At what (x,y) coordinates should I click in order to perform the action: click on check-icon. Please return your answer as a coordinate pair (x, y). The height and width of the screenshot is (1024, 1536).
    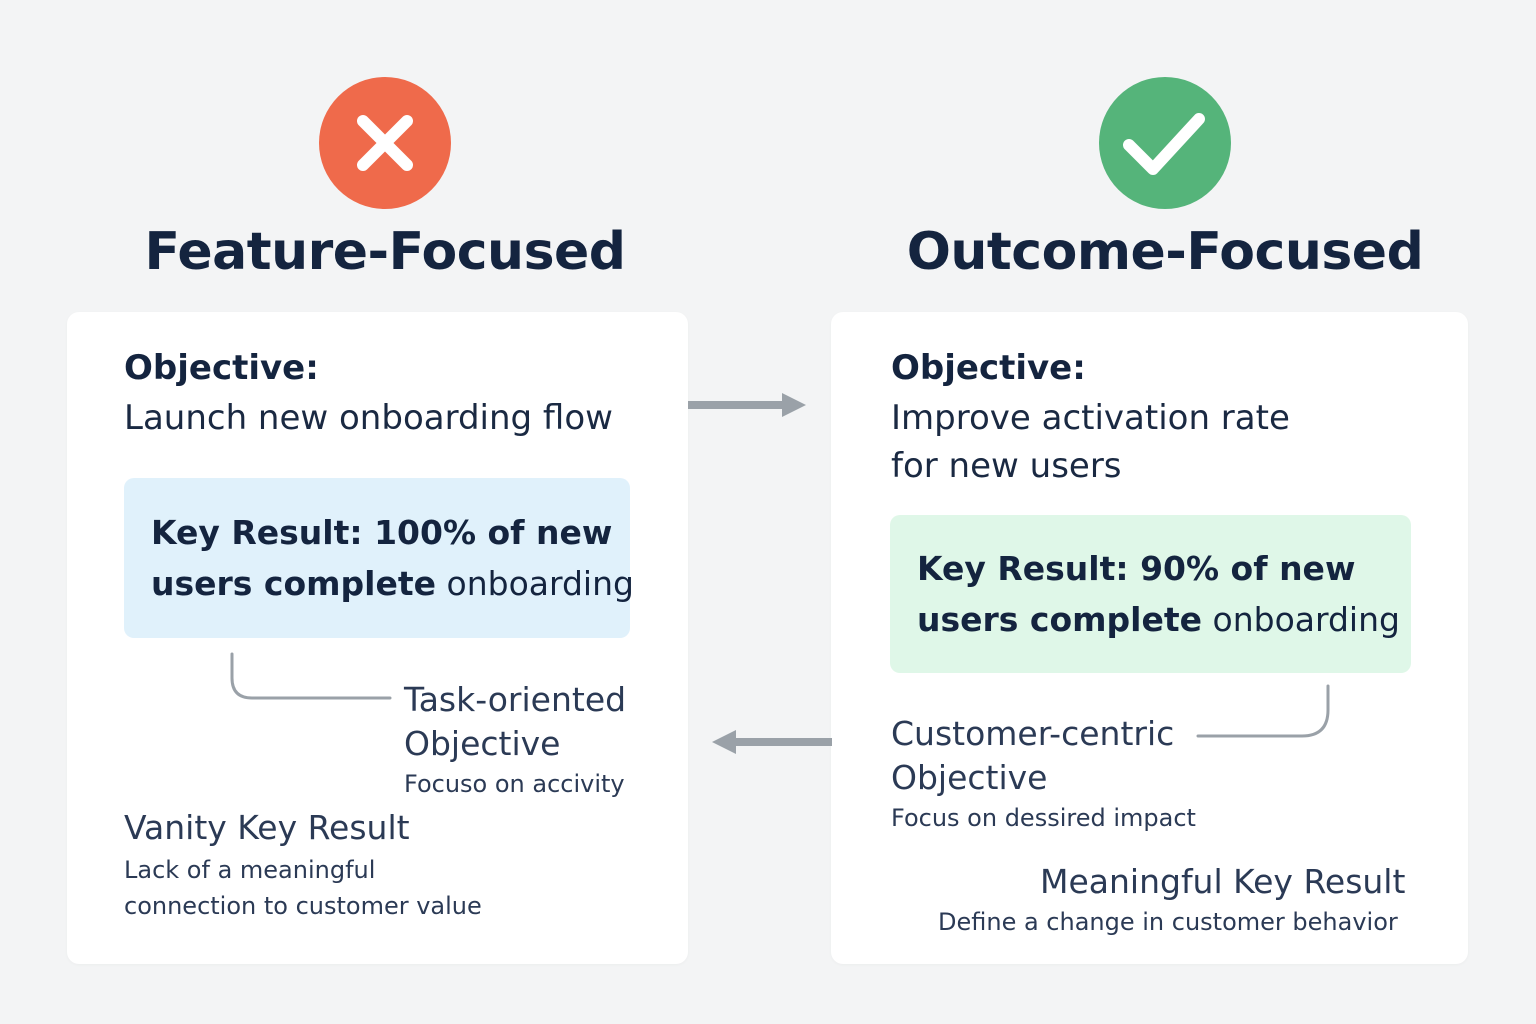
    Looking at the image, I should click on (1165, 143).